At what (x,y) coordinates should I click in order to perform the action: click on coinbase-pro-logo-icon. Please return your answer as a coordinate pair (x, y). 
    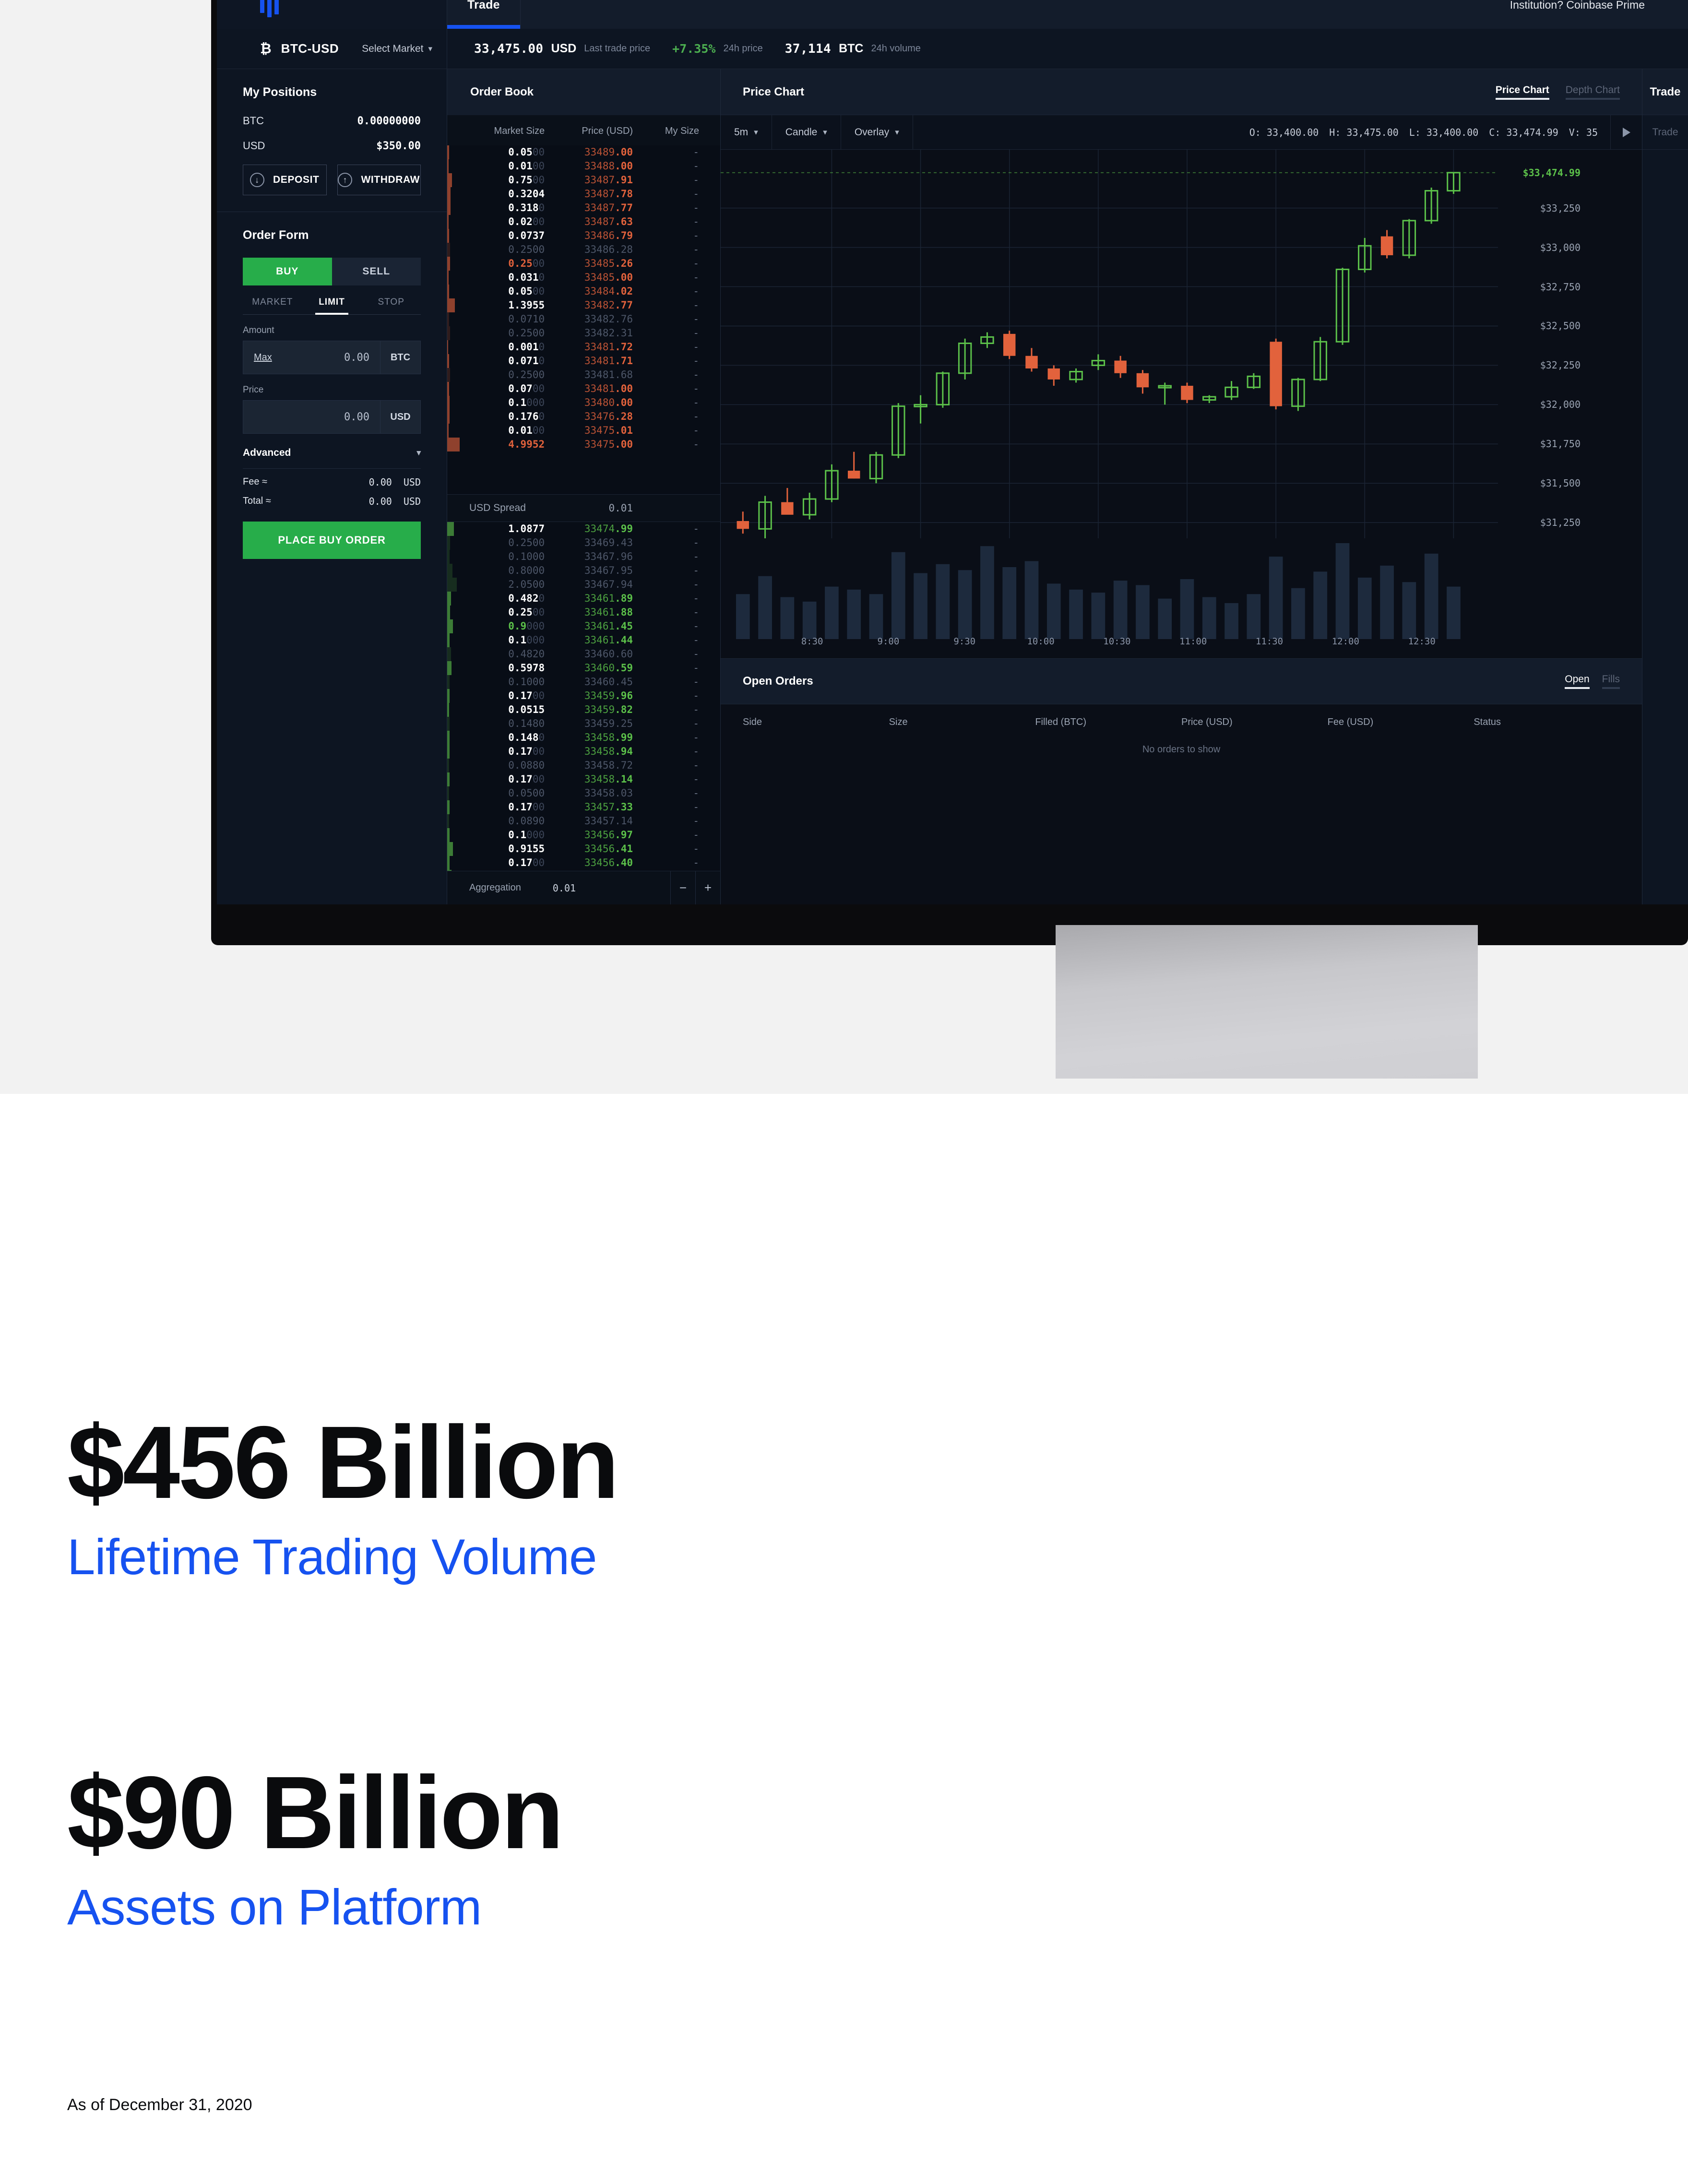
    Looking at the image, I should click on (270, 9).